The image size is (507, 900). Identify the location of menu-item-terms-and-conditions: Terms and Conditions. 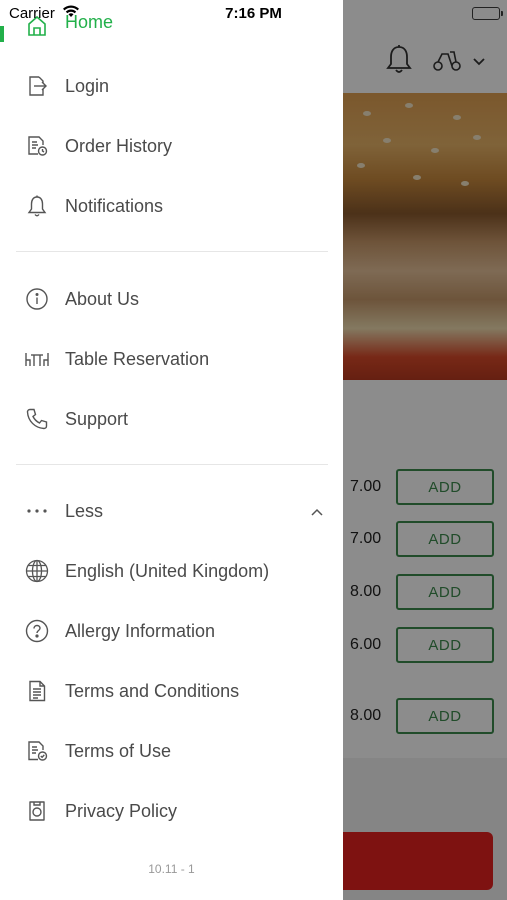
(171, 691).